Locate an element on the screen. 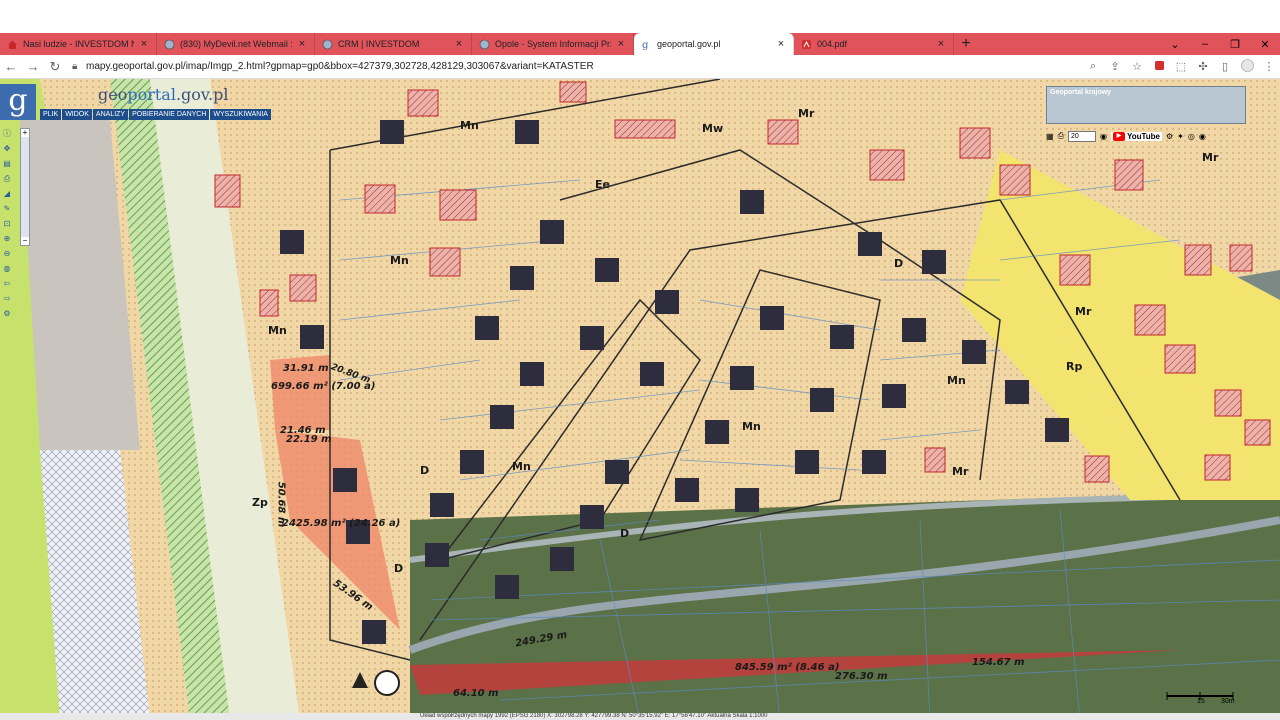  lock-icon: 🔒︎ is located at coordinates (79, 66).